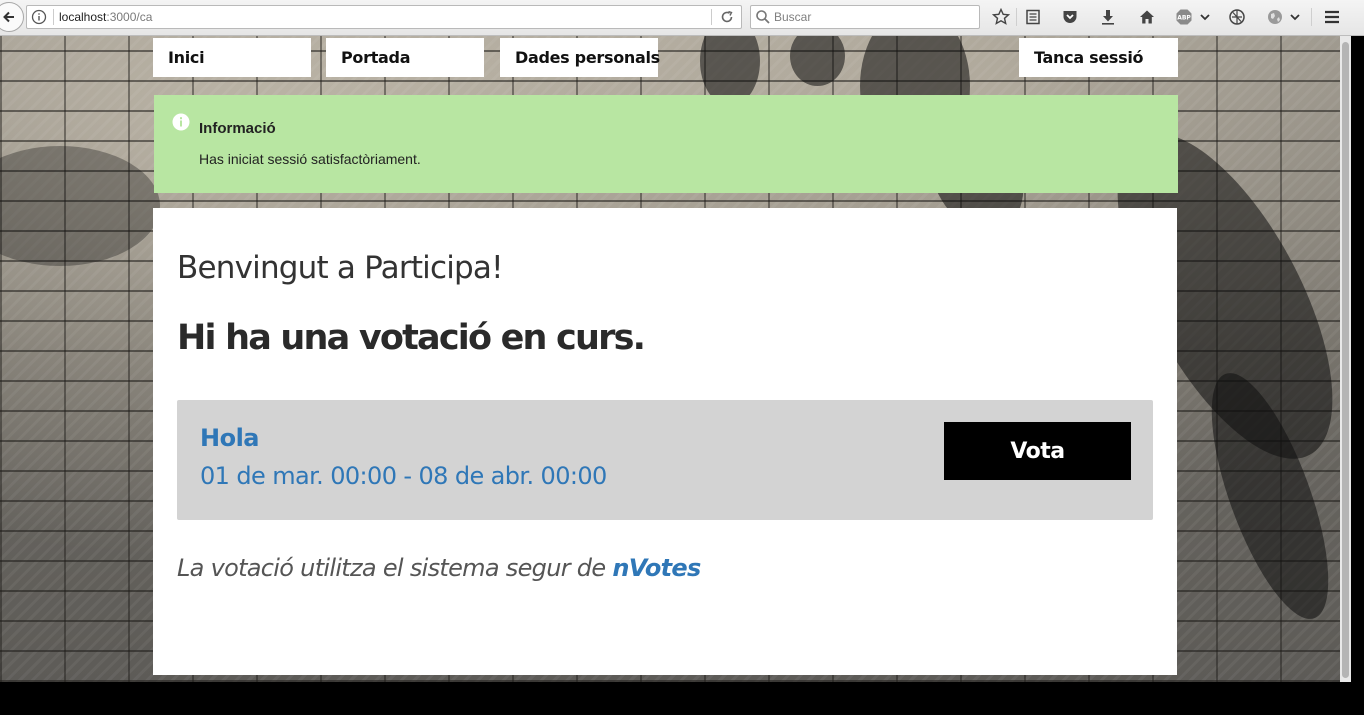 Image resolution: width=1364 pixels, height=715 pixels. What do you see at coordinates (237, 128) in the screenshot?
I see `callout-title: Informació` at bounding box center [237, 128].